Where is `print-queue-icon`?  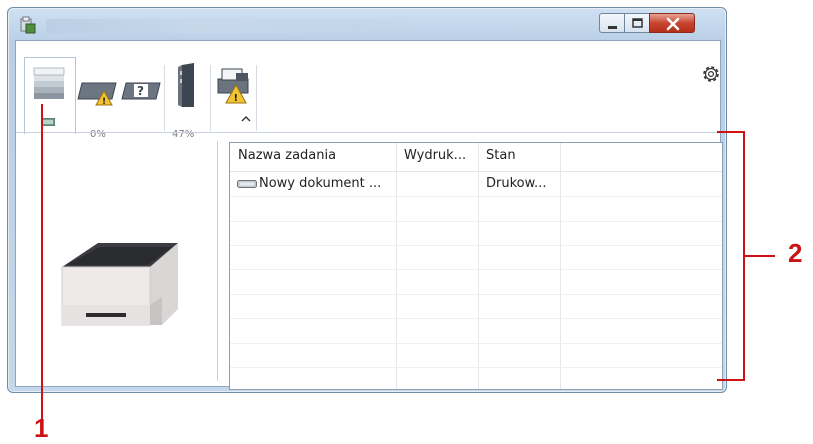 print-queue-icon is located at coordinates (49, 83).